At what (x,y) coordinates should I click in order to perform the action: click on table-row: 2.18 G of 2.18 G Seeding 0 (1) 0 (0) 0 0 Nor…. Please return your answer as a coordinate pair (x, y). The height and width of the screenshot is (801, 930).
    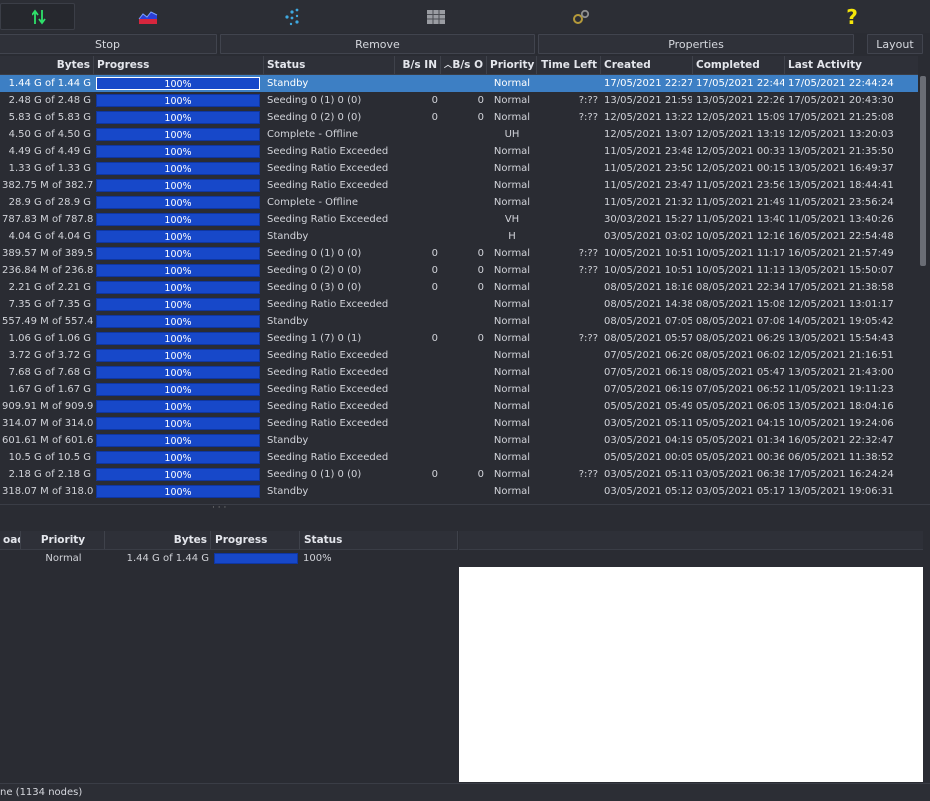
    Looking at the image, I should click on (459, 474).